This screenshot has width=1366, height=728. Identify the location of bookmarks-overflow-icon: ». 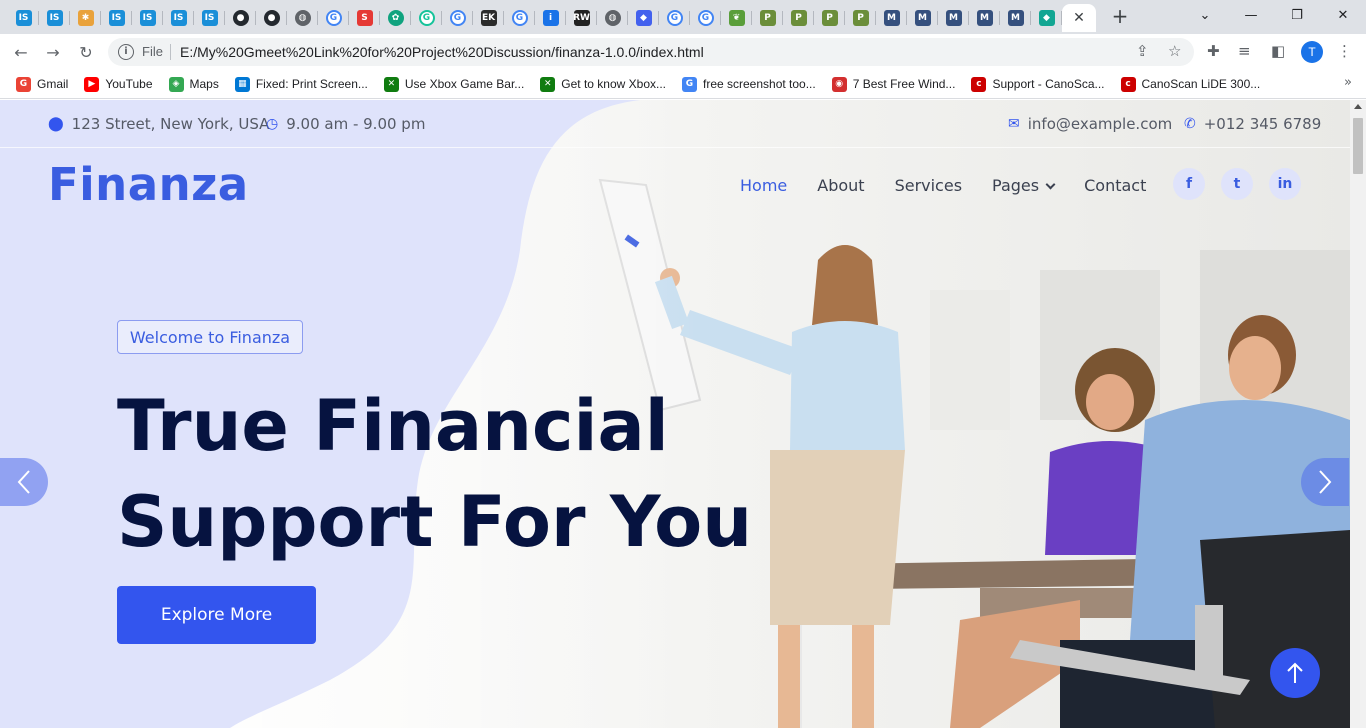
(1348, 82).